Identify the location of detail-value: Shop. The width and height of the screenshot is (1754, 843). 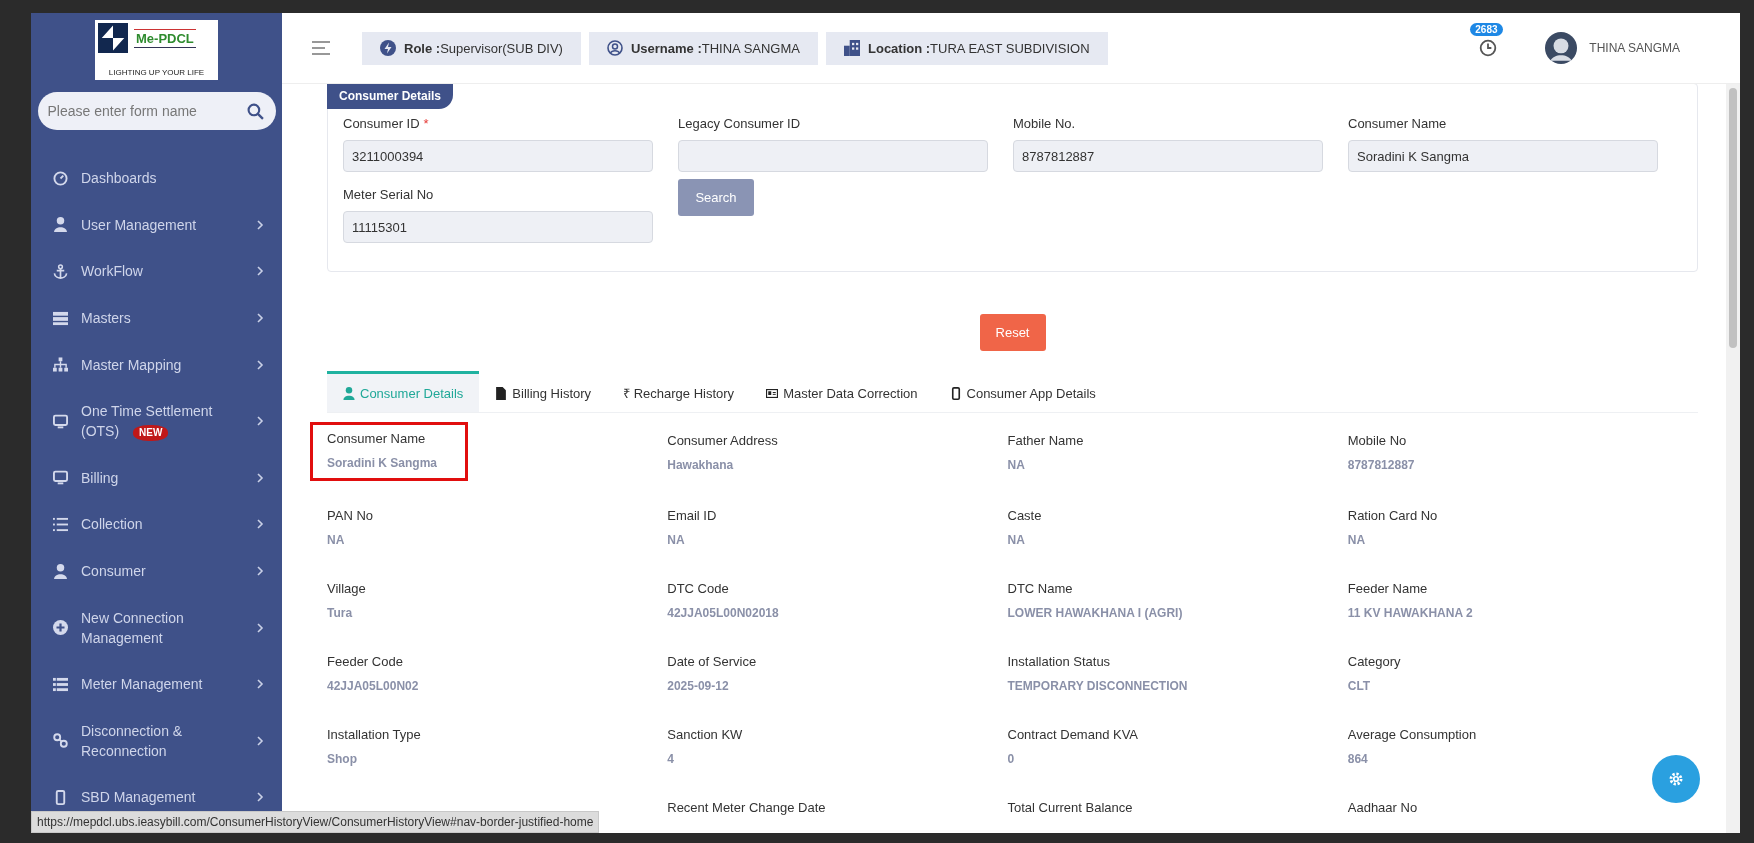
(342, 759).